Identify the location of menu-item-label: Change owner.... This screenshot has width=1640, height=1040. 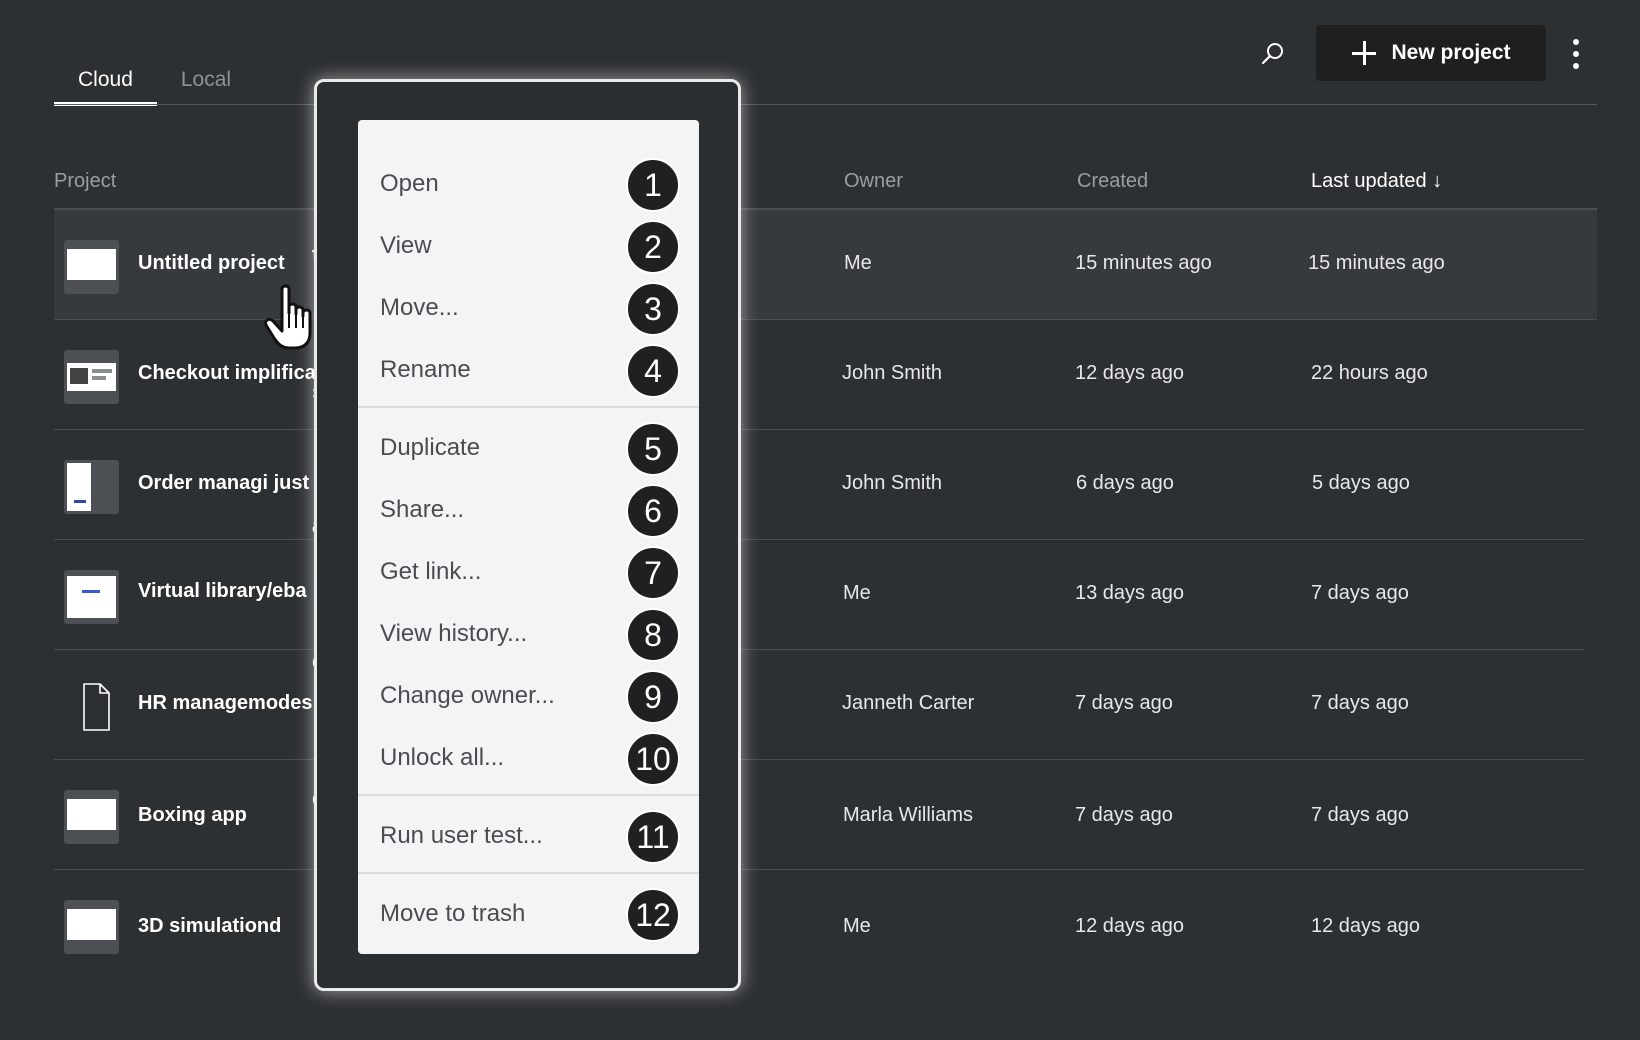
(467, 695).